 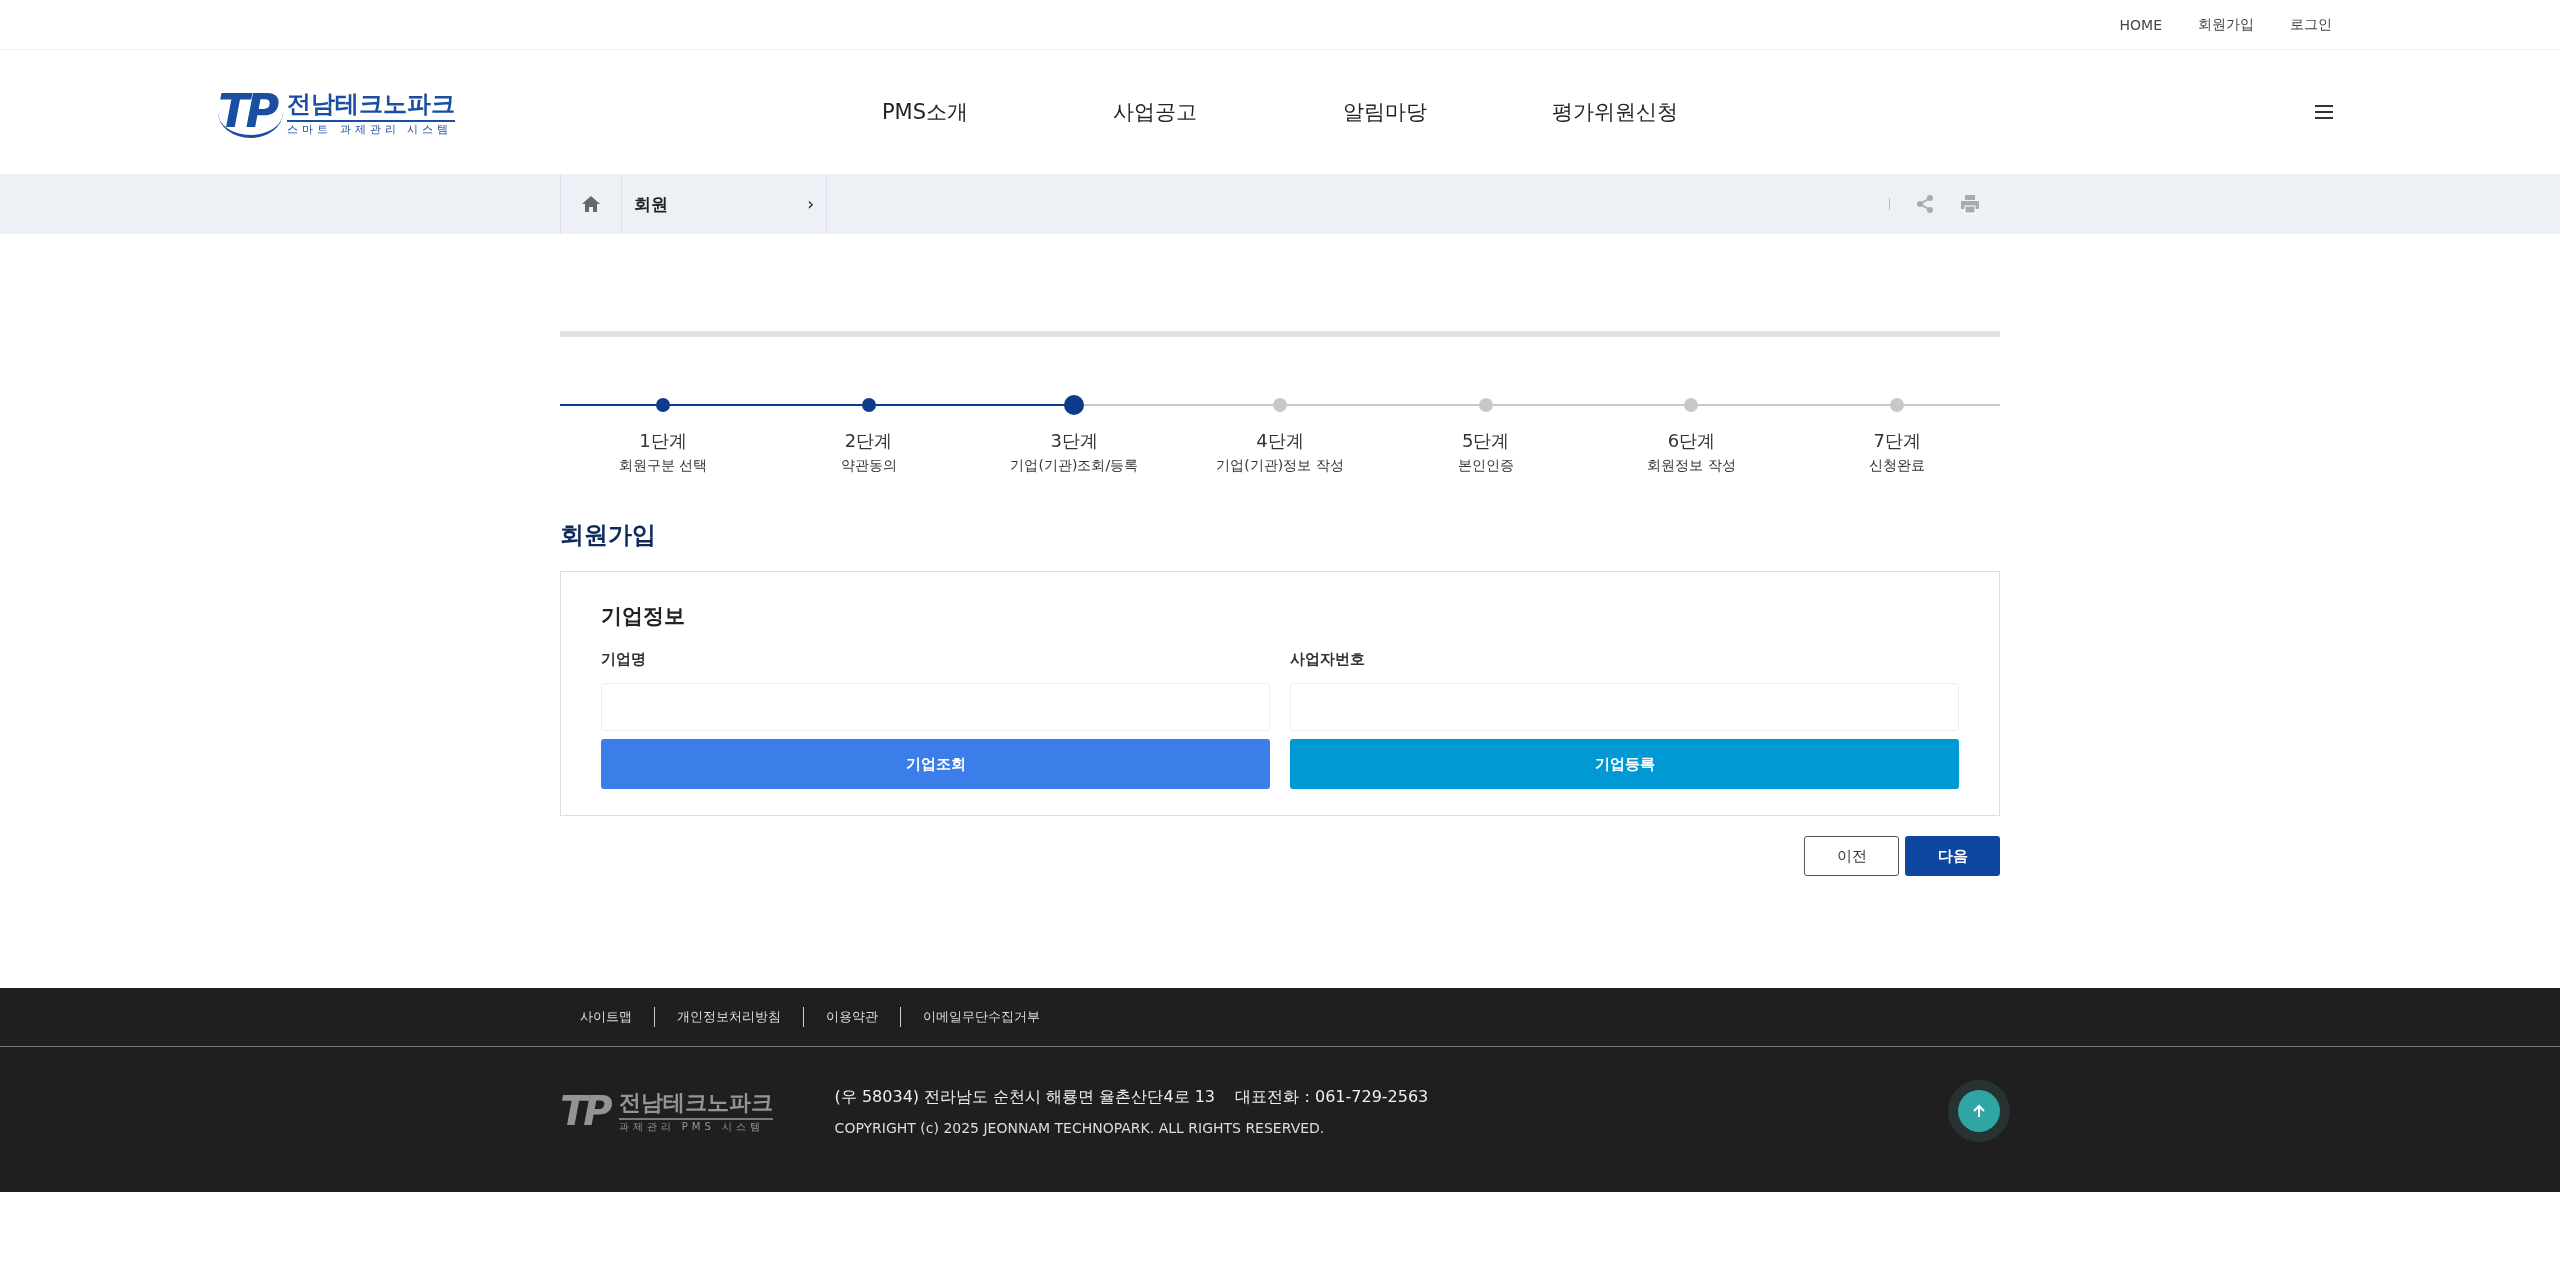 What do you see at coordinates (663, 441) in the screenshot?
I see `step-title: 1단계` at bounding box center [663, 441].